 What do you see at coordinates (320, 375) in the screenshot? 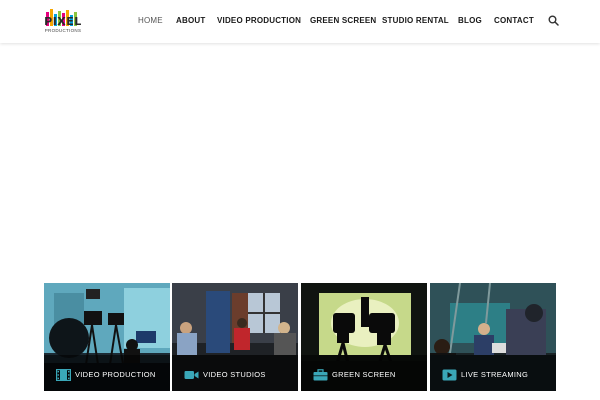
I see `briefcase-icon` at bounding box center [320, 375].